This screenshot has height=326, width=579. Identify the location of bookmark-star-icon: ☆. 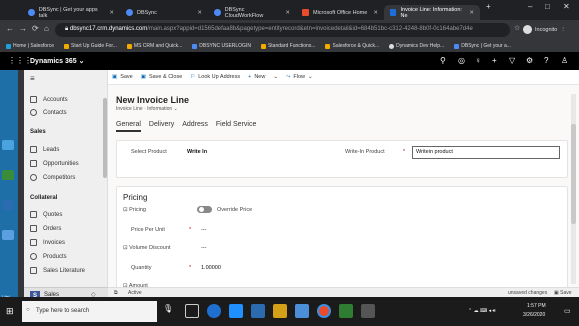
(517, 28).